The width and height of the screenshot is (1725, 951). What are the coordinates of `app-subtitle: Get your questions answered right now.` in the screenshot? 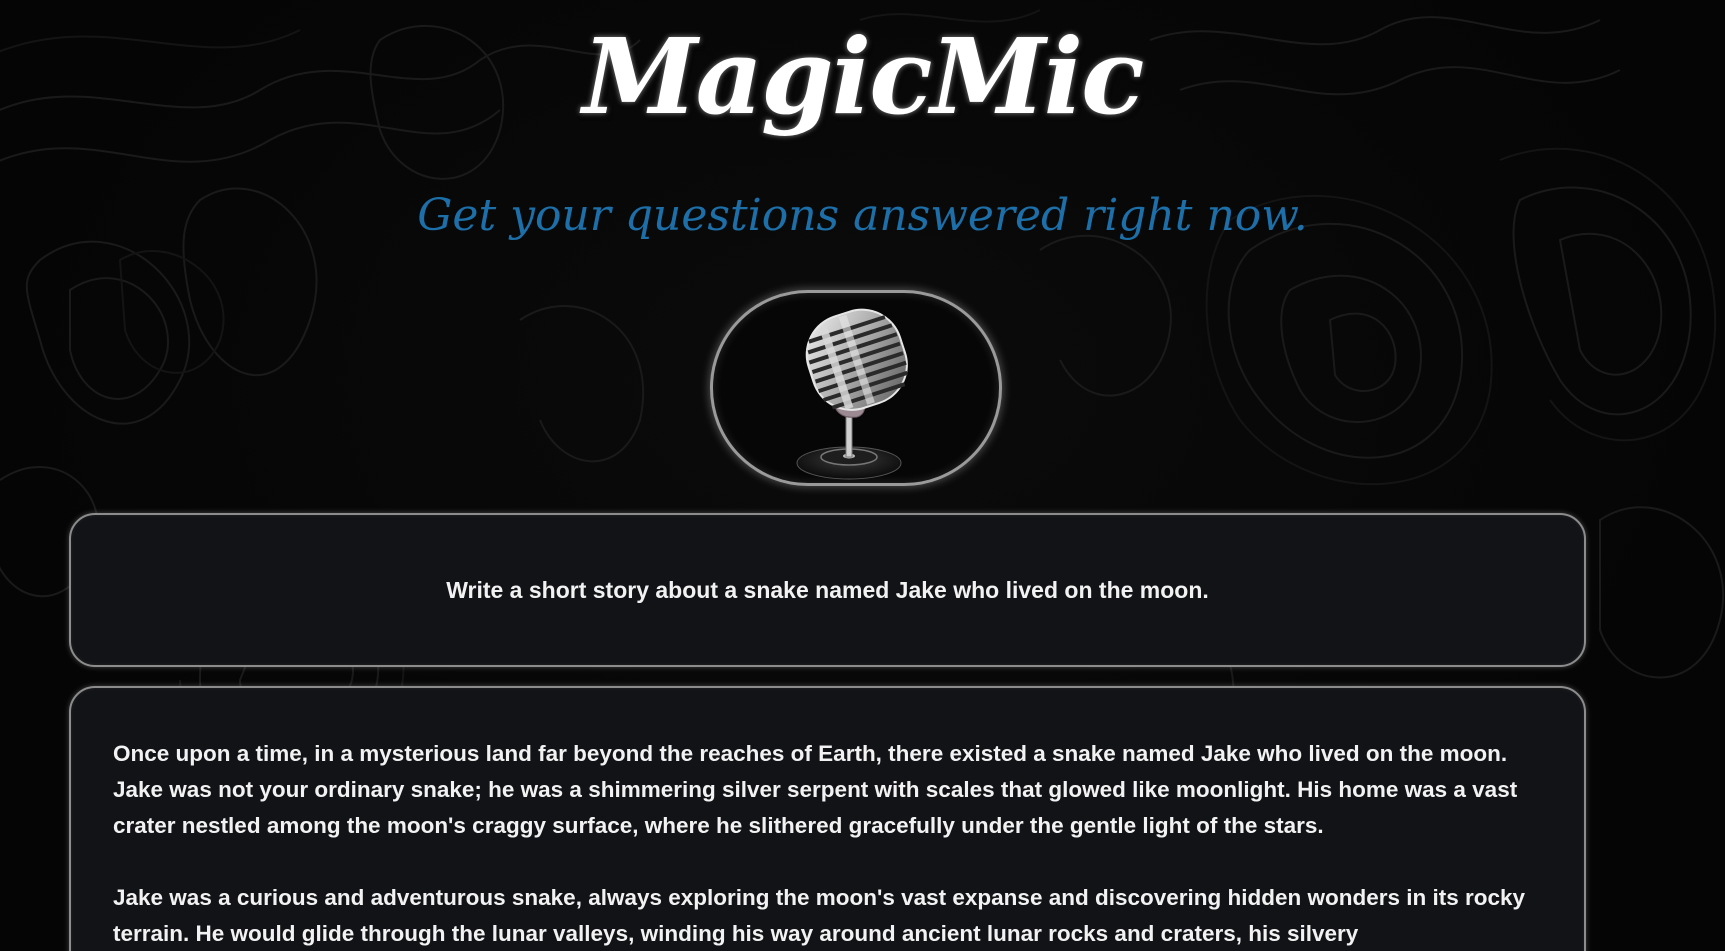 It's located at (862, 215).